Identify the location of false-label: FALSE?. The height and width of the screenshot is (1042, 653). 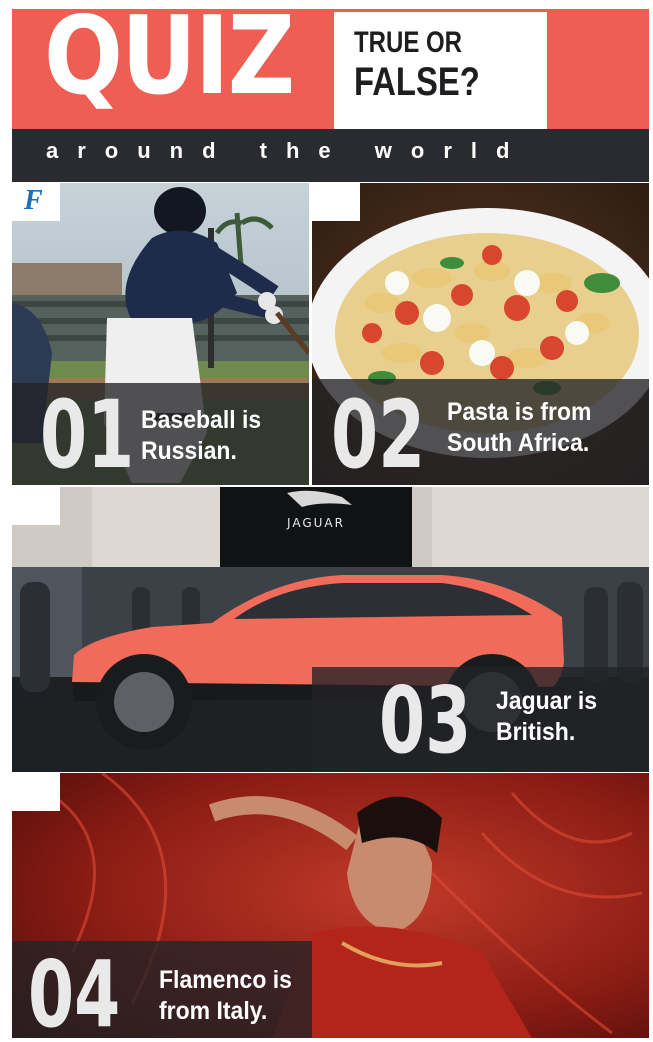
(417, 82).